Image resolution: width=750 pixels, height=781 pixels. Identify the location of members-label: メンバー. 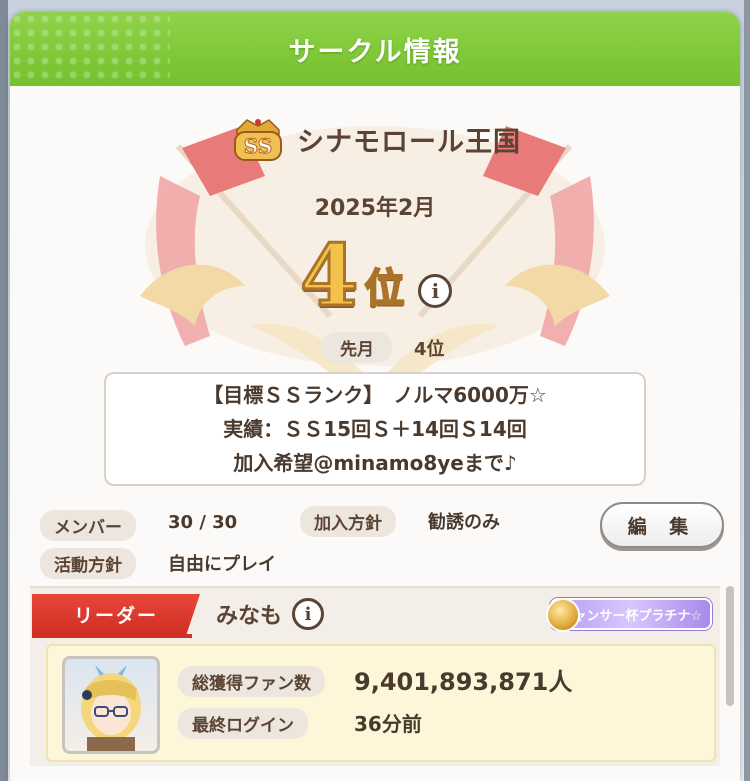
(88, 525).